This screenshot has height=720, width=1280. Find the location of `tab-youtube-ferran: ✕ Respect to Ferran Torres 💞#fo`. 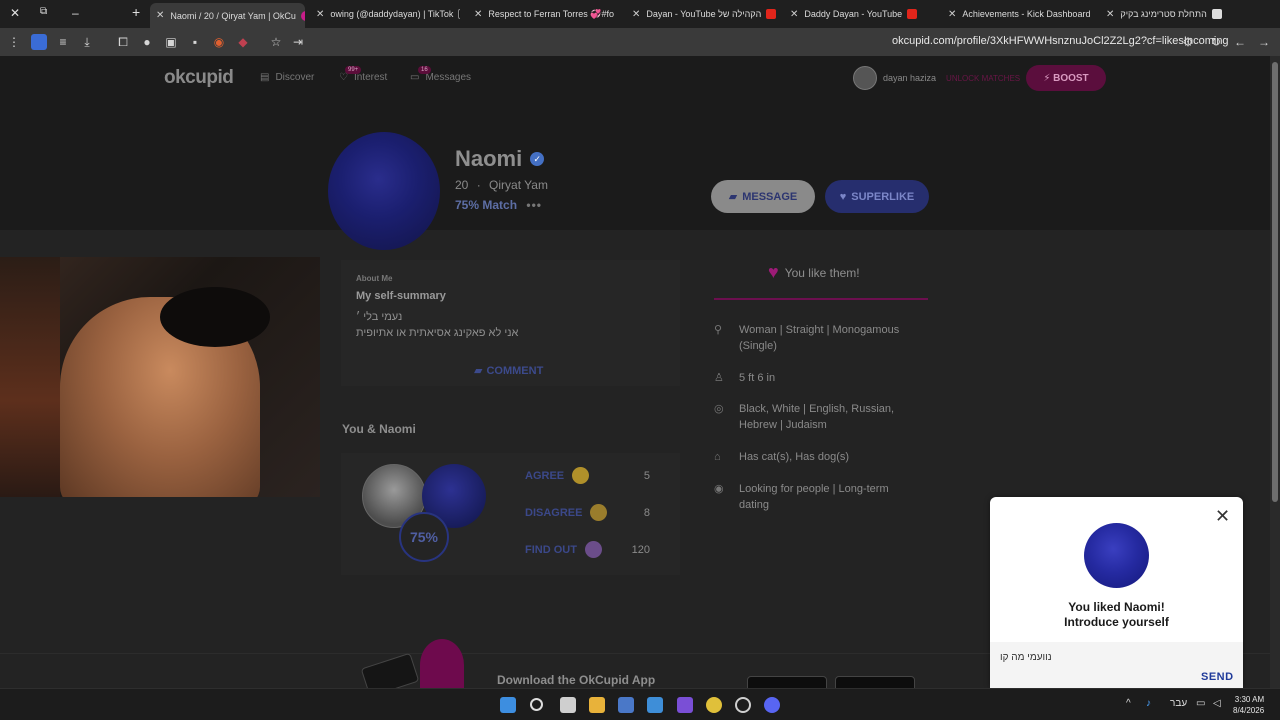

tab-youtube-ferran: ✕ Respect to Ferran Torres 💞#fo is located at coordinates (543, 14).